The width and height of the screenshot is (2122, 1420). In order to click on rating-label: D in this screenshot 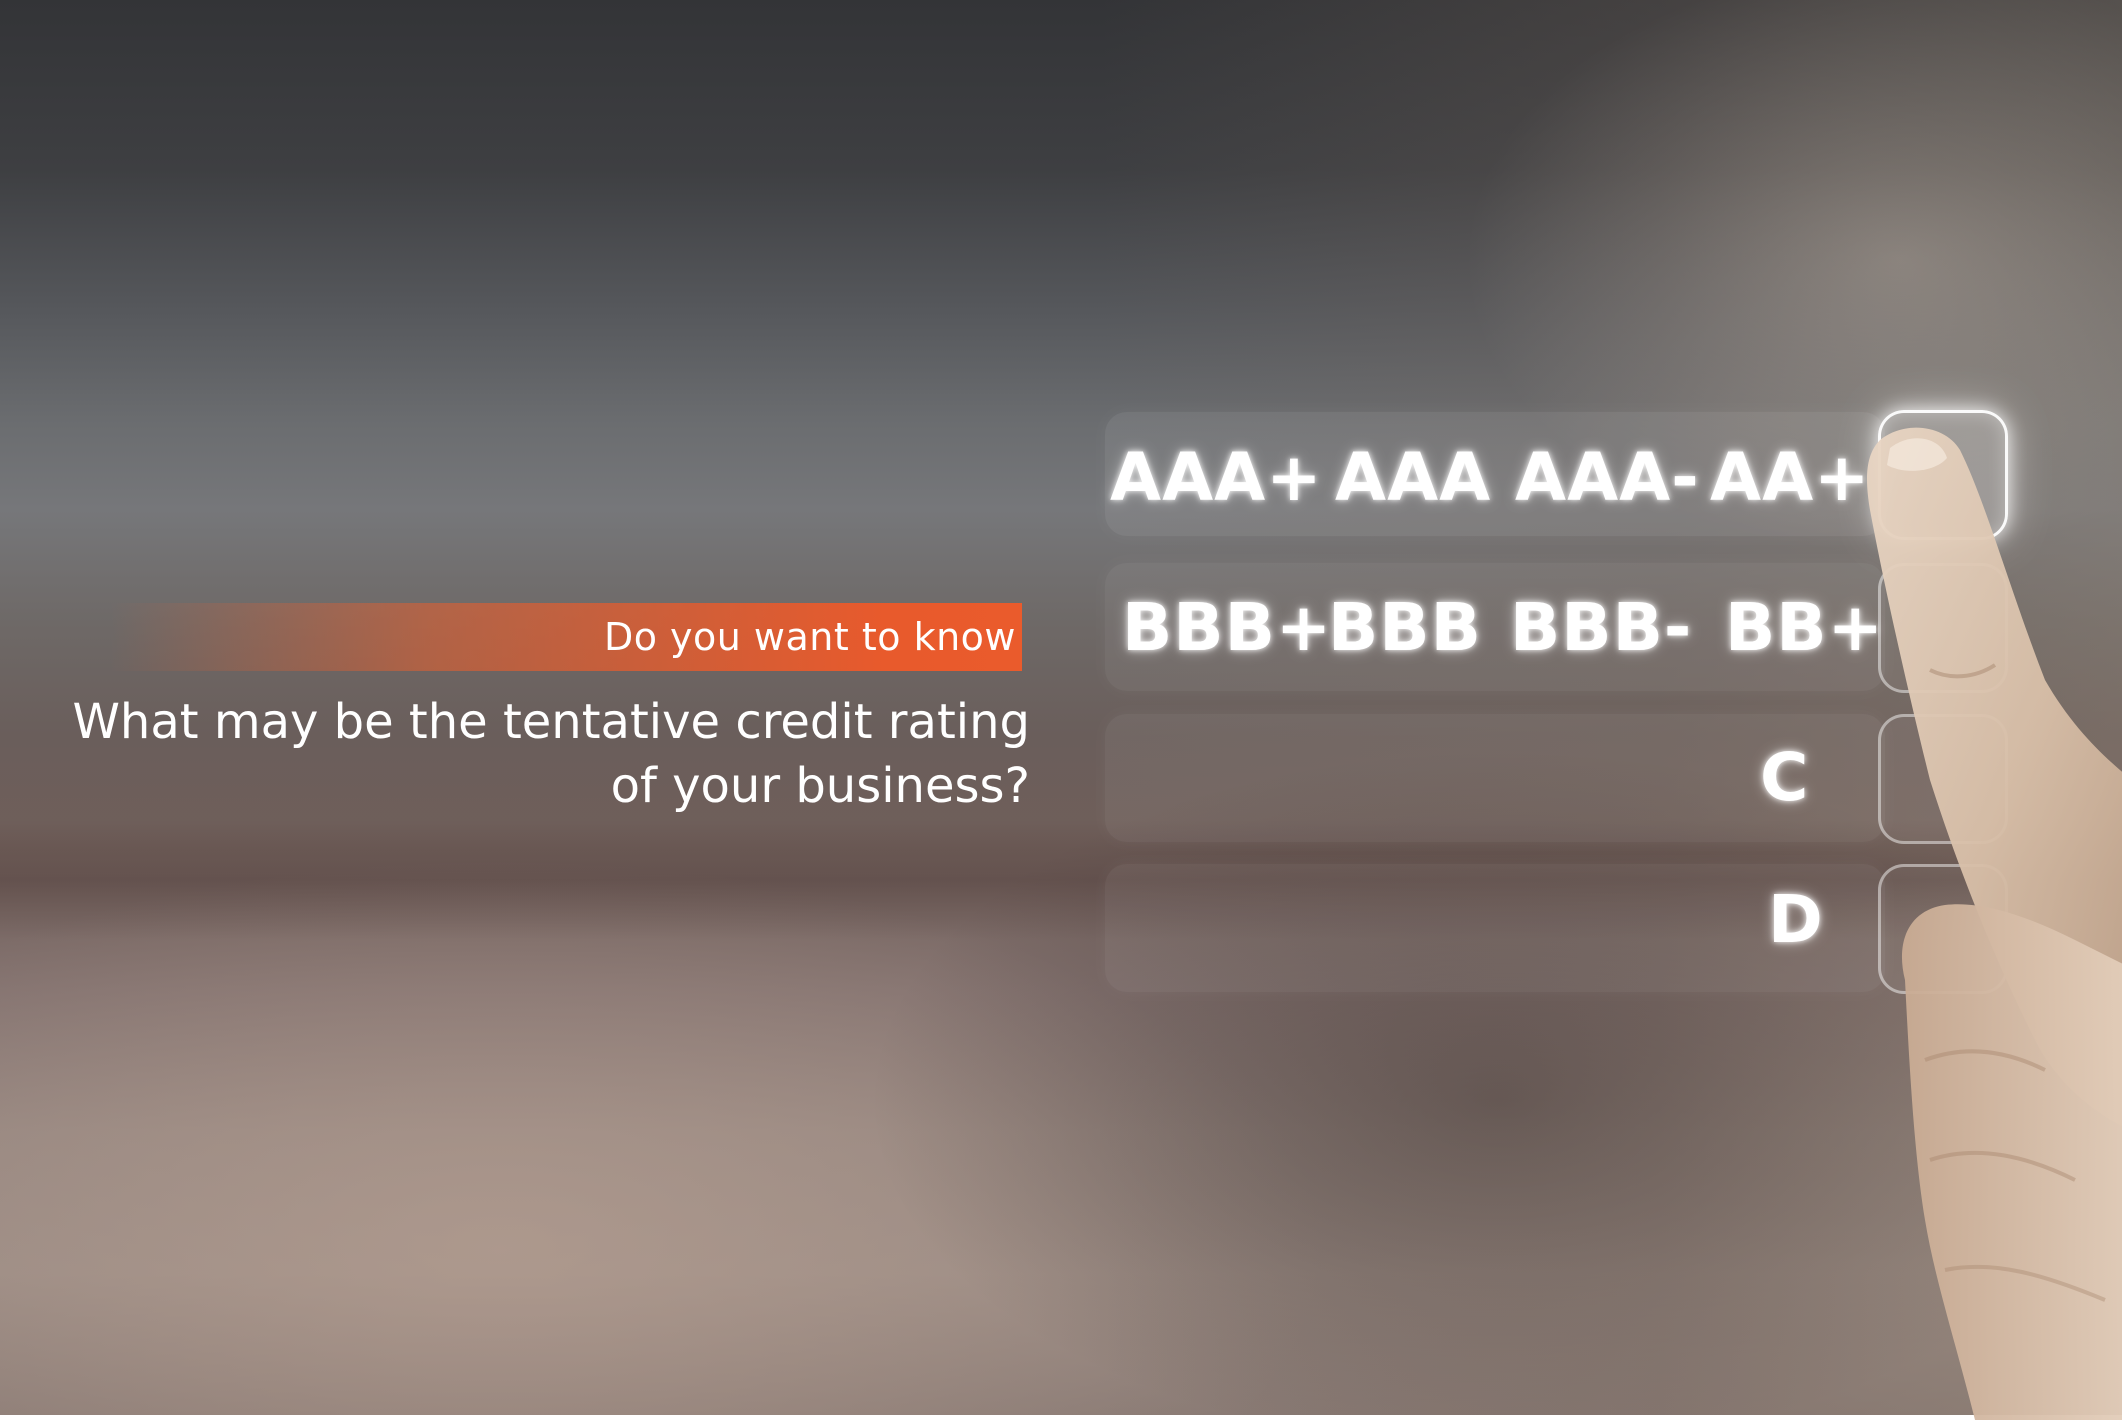, I will do `click(1796, 919)`.